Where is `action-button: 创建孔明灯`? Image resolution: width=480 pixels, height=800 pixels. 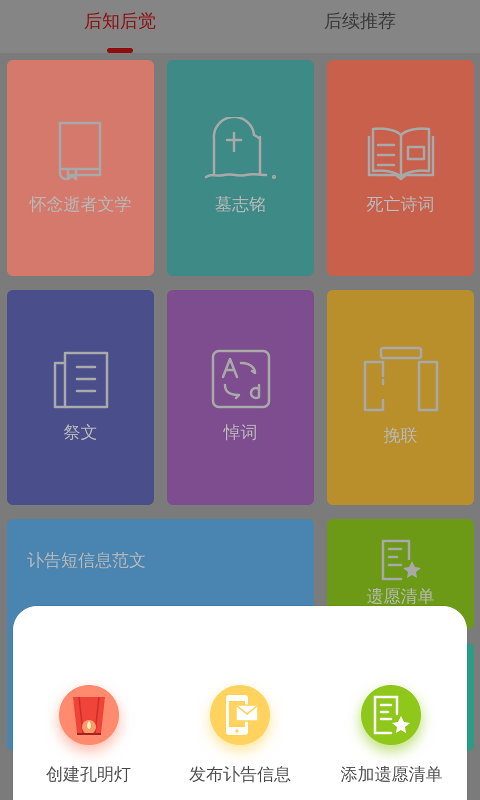
action-button: 创建孔明灯 is located at coordinates (89, 736).